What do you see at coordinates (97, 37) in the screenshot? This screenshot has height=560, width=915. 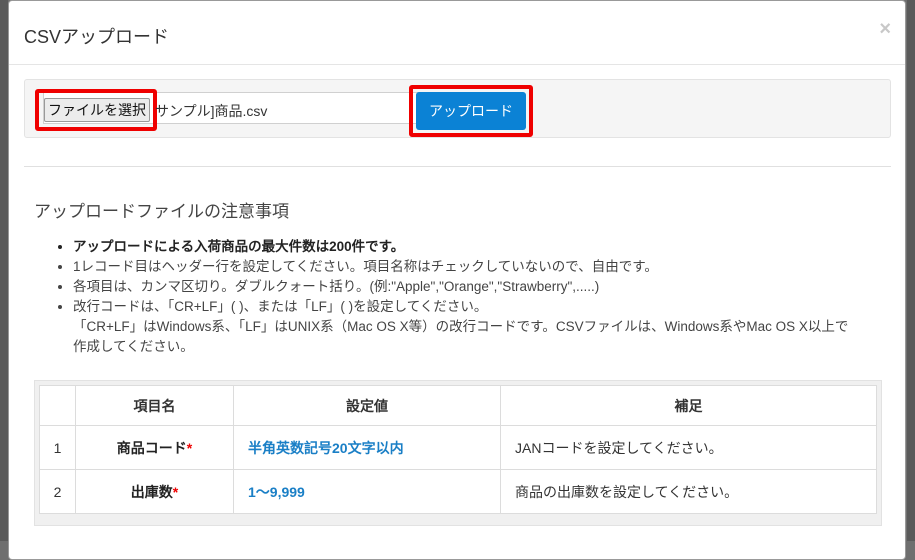 I see `modal-title: CSVアップロード` at bounding box center [97, 37].